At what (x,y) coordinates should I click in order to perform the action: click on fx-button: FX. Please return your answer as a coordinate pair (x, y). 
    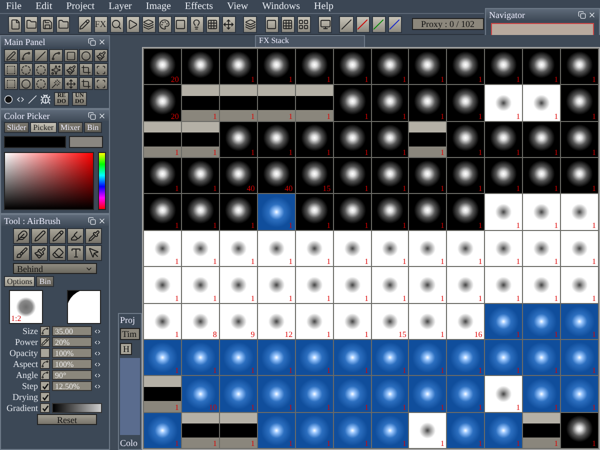
    Looking at the image, I should click on (101, 24).